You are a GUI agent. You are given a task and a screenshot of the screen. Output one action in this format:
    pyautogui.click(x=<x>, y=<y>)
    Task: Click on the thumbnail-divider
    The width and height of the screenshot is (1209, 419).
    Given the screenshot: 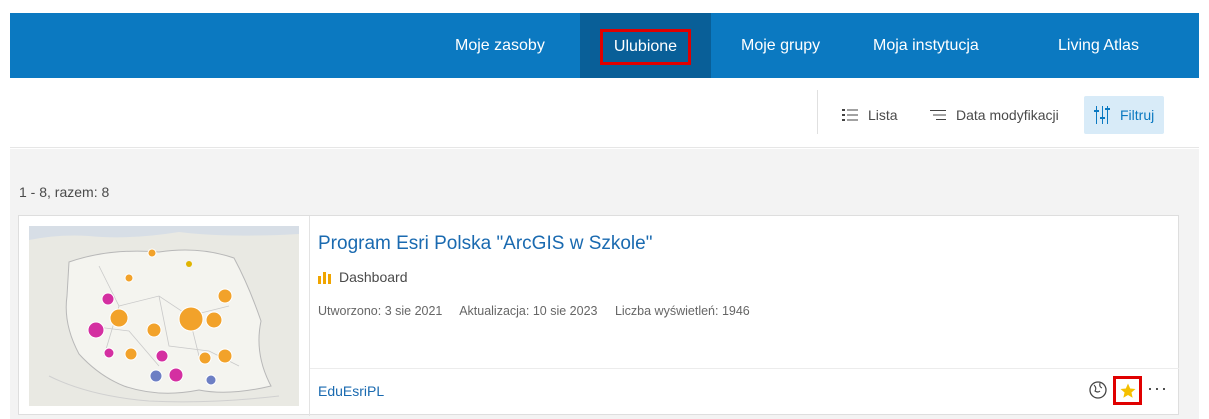 What is the action you would take?
    pyautogui.click(x=309, y=316)
    